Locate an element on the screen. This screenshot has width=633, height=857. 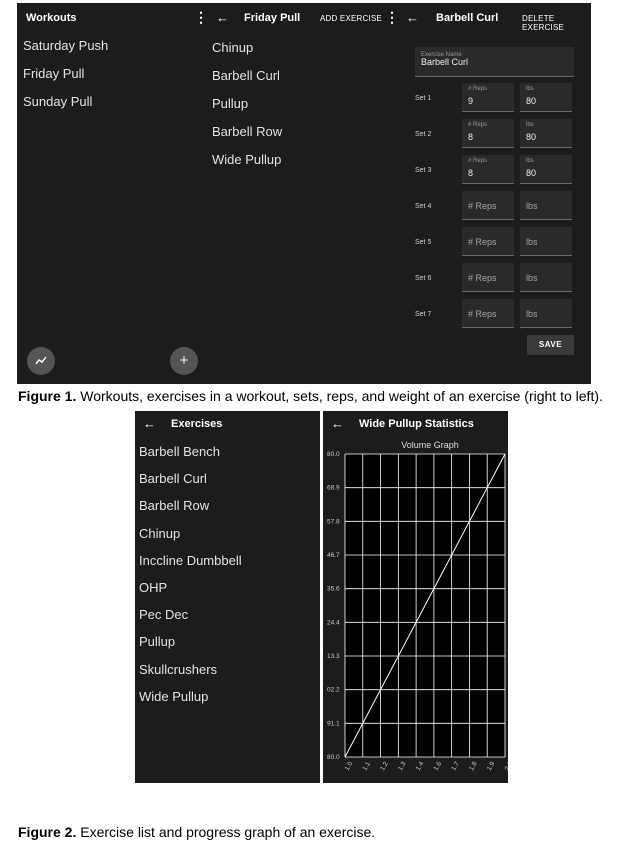
exercise-item: Barbell Curl is located at coordinates (246, 75).